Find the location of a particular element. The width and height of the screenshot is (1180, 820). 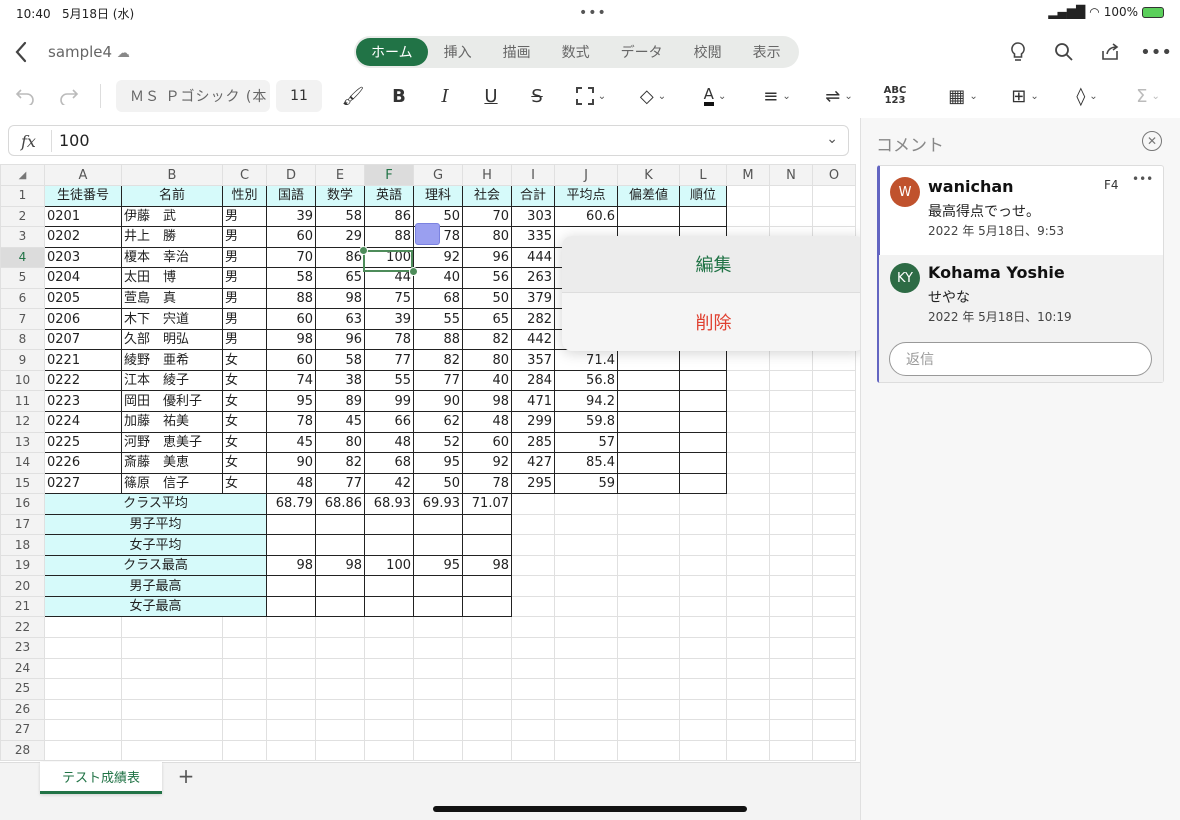

table-cell: 加藤 祐美 is located at coordinates (172, 422).